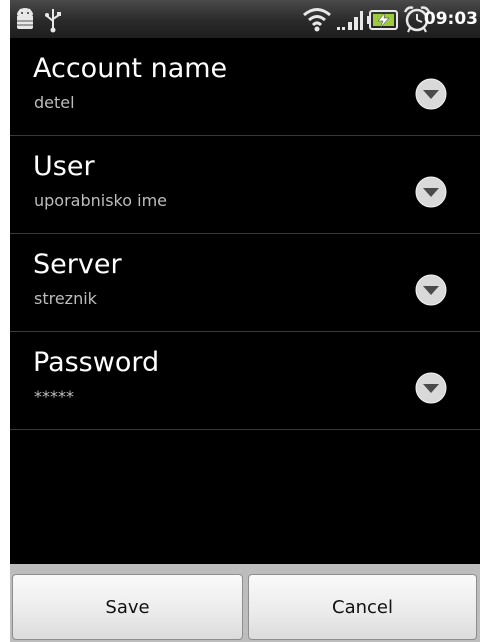  I want to click on status-bar: 09:03, so click(245, 19).